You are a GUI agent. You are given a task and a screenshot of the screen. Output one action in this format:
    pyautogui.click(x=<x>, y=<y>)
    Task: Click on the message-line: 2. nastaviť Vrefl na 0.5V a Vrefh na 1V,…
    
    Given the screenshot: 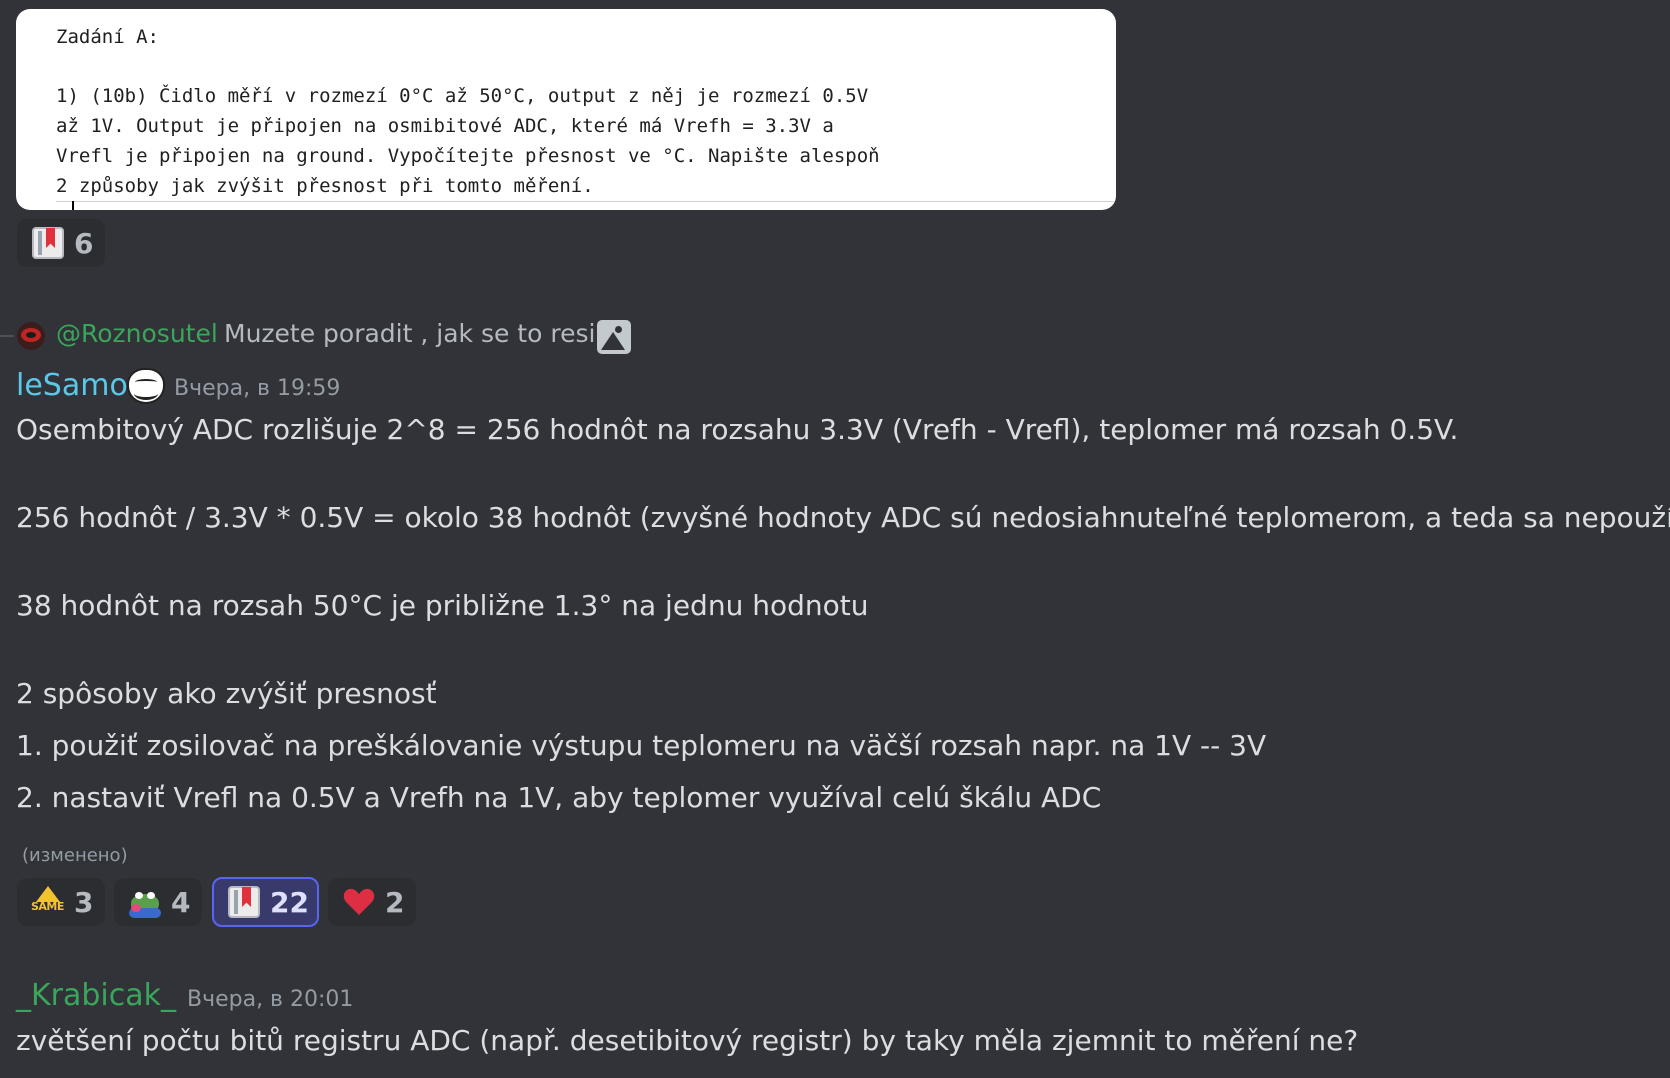 What is the action you would take?
    pyautogui.click(x=559, y=797)
    